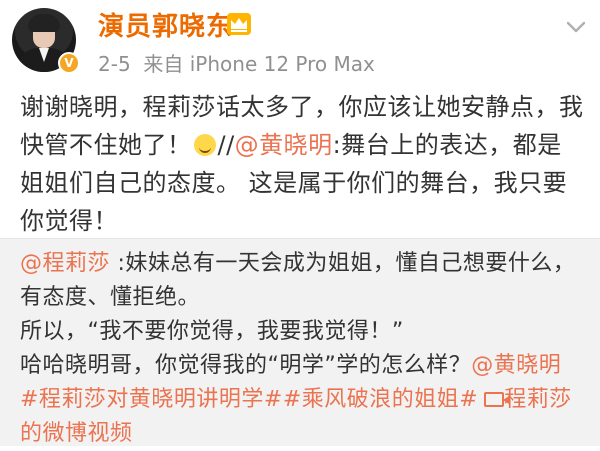  Describe the element at coordinates (151, 399) in the screenshot. I see `hashtag-link: #程莉莎对黄晓明讲明学#` at that location.